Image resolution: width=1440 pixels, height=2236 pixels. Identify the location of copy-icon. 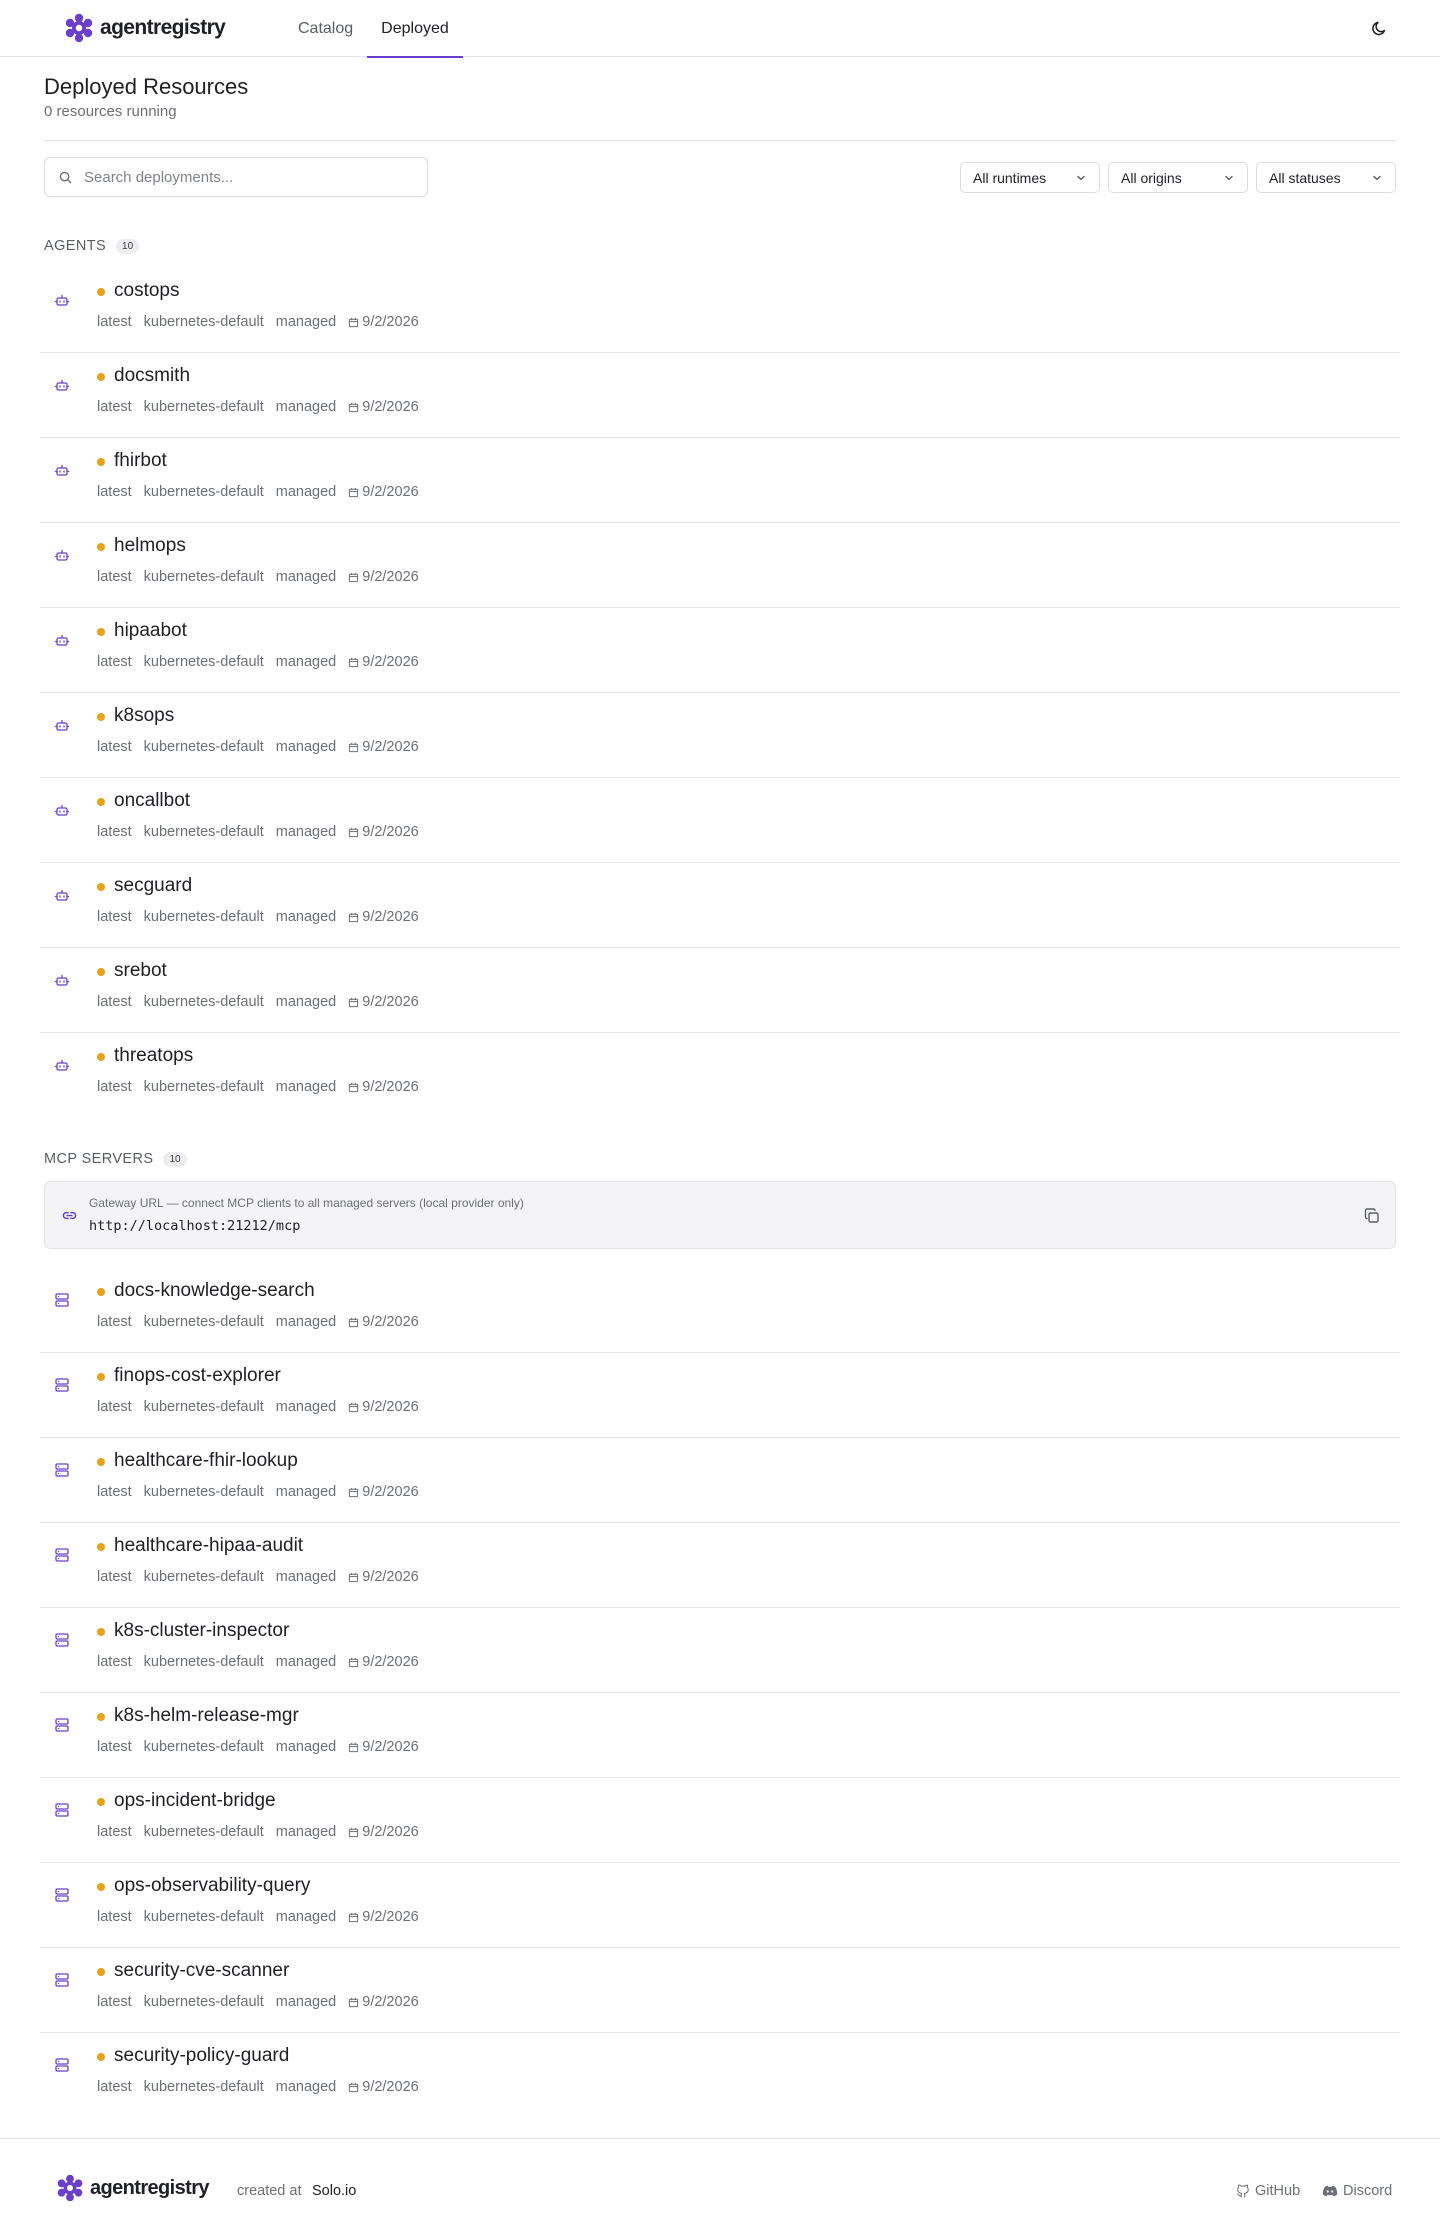
(1372, 1216).